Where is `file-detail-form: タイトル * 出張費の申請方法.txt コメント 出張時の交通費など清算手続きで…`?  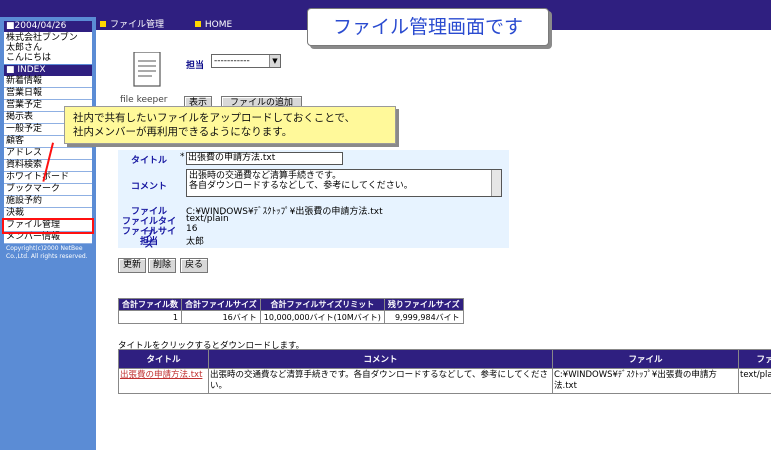 file-detail-form: タイトル * 出張費の申請方法.txt コメント 出張時の交通費など清算手続きで… is located at coordinates (313, 200).